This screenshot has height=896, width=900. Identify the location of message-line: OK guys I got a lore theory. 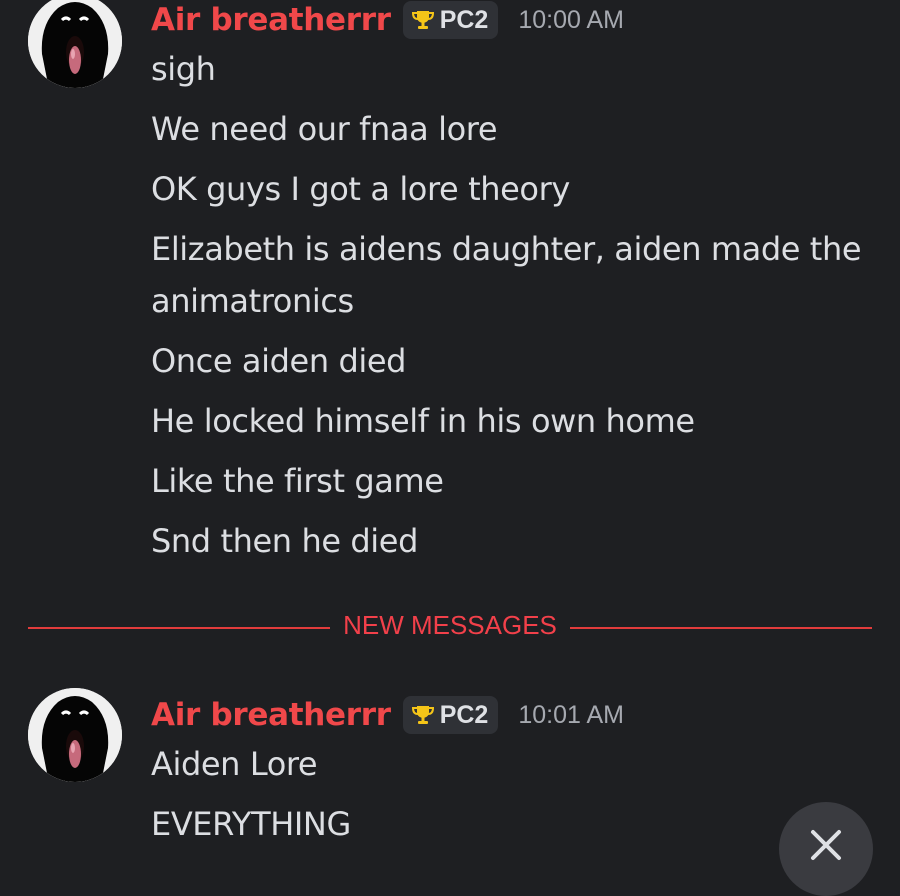
(360, 189).